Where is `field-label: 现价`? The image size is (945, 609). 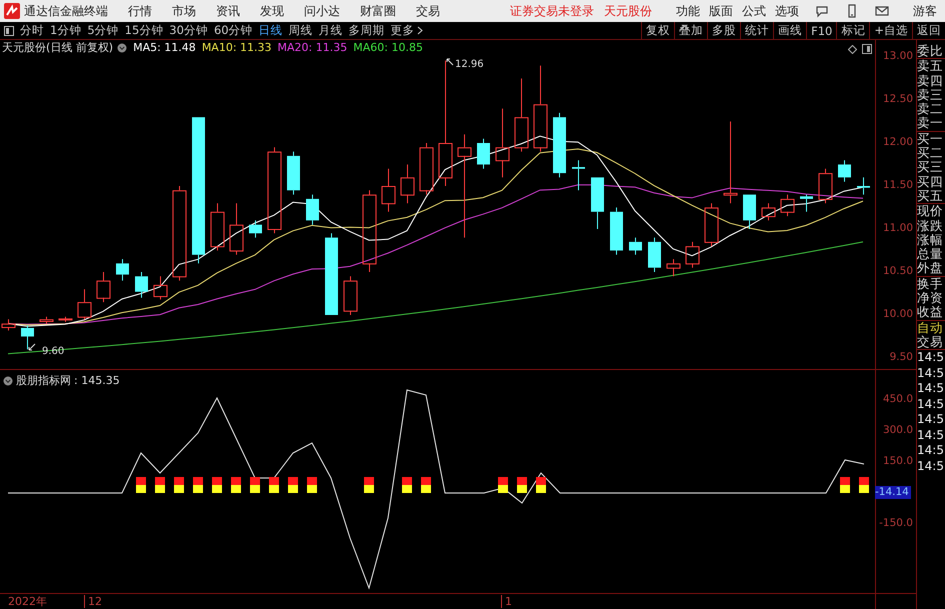 field-label: 现价 is located at coordinates (930, 211).